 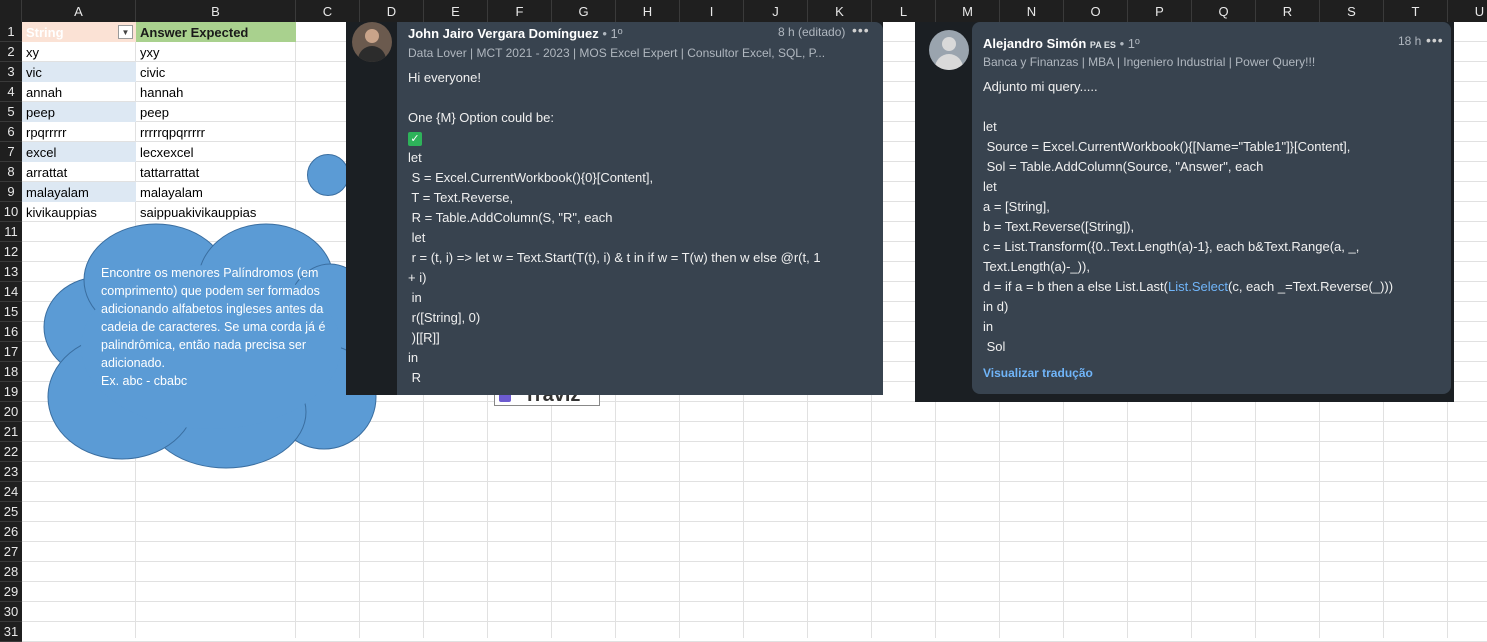 I want to click on author-name-text: John Jairo Vergara Domínguez, so click(x=503, y=33).